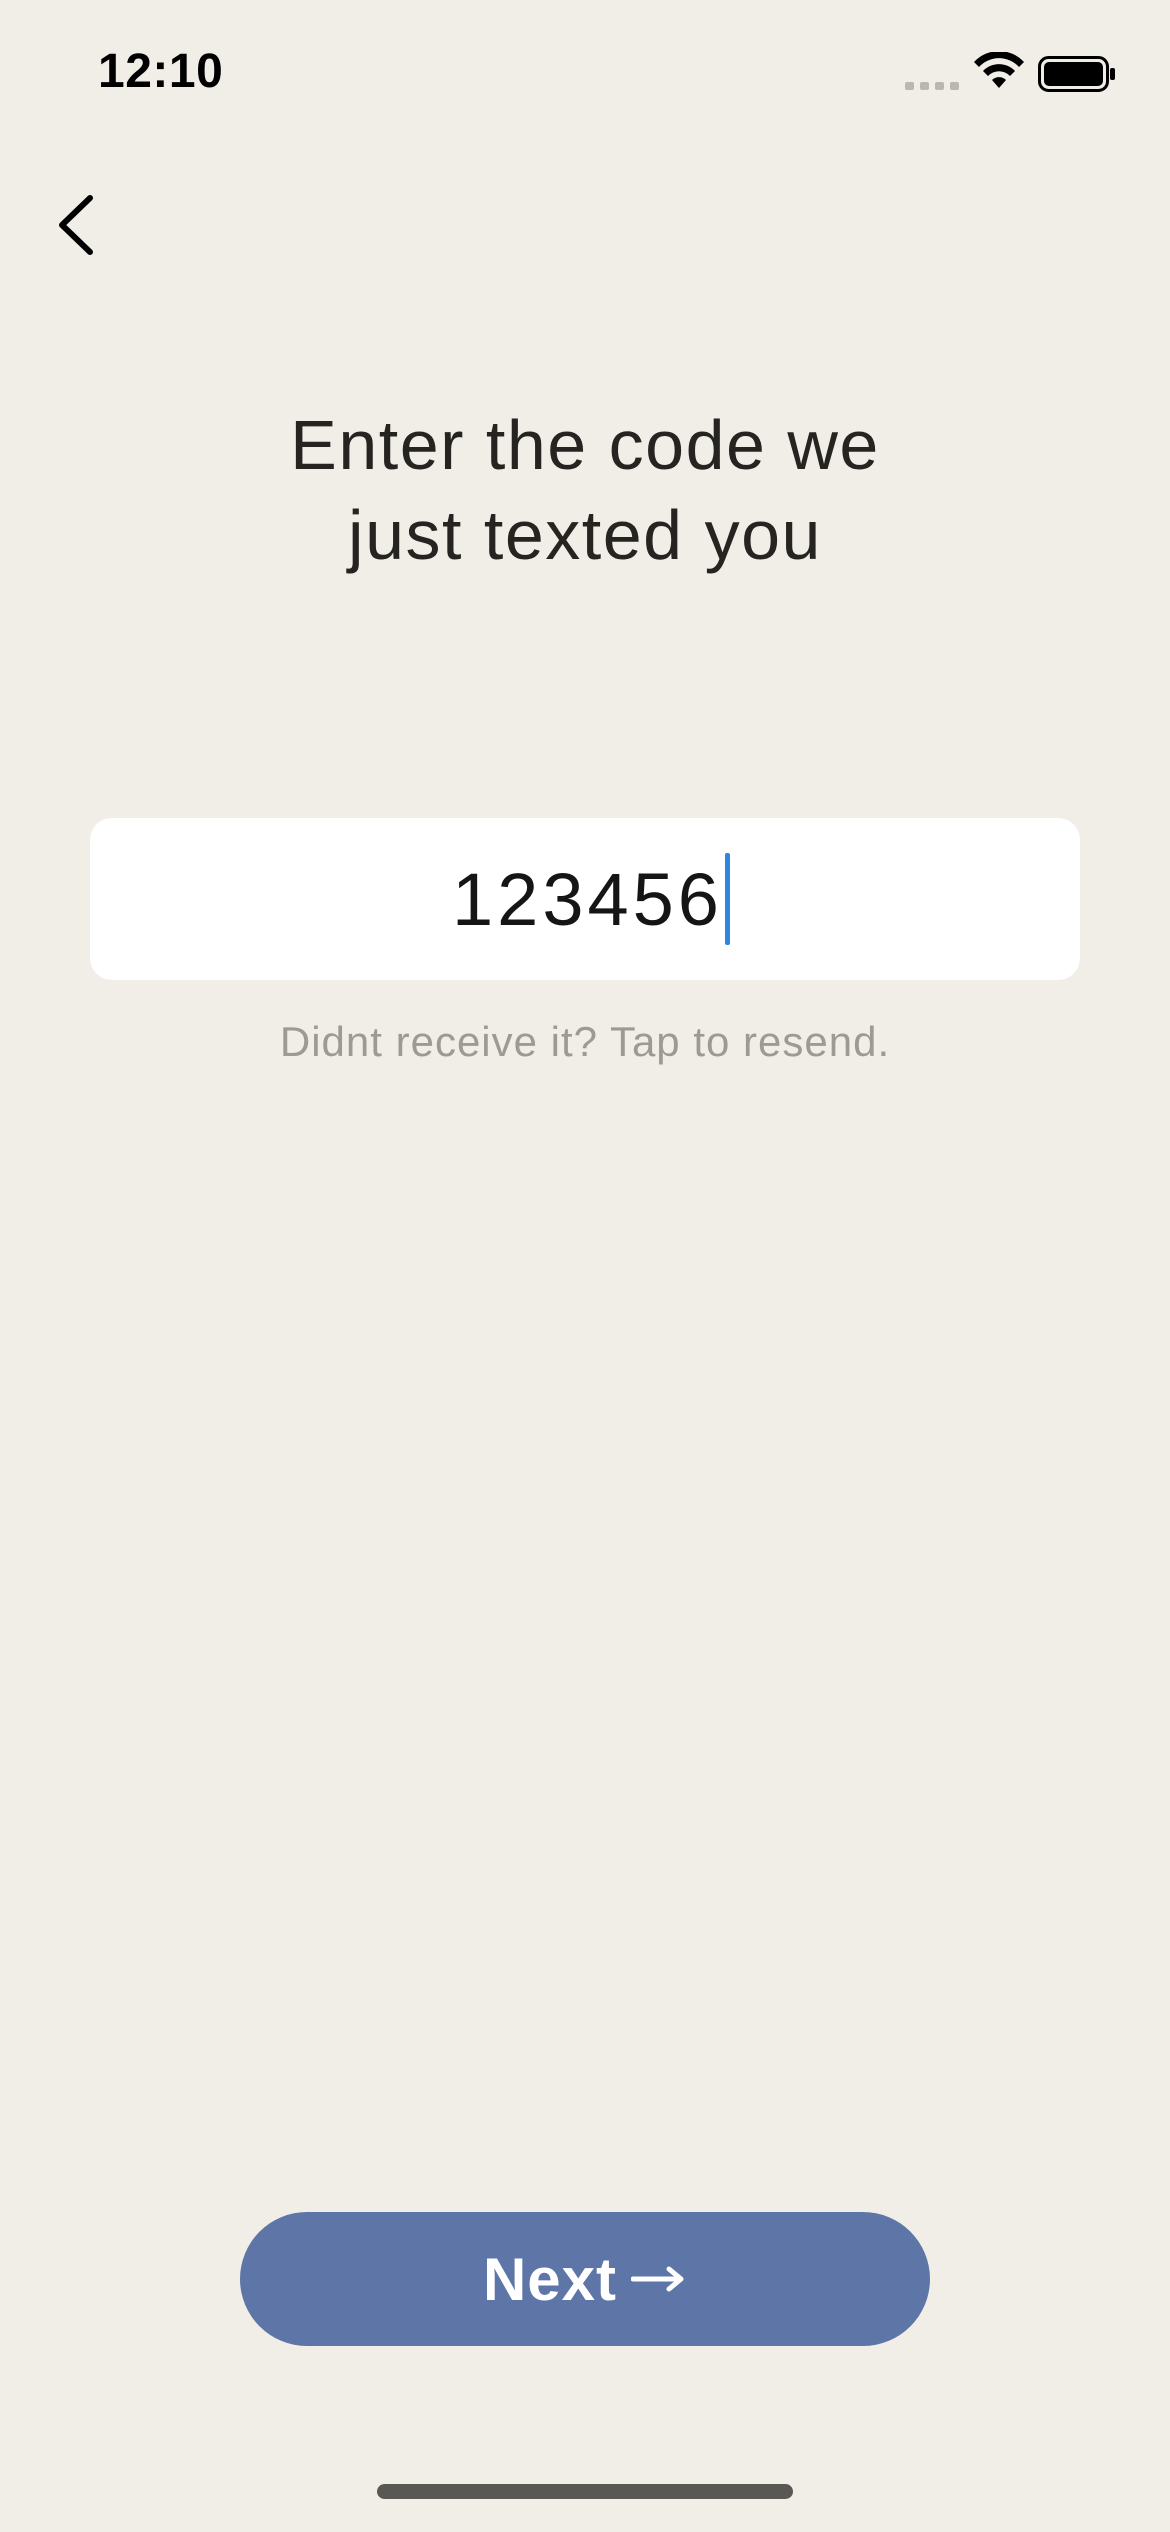  Describe the element at coordinates (550, 2279) in the screenshot. I see `next-button-label: Next` at that location.